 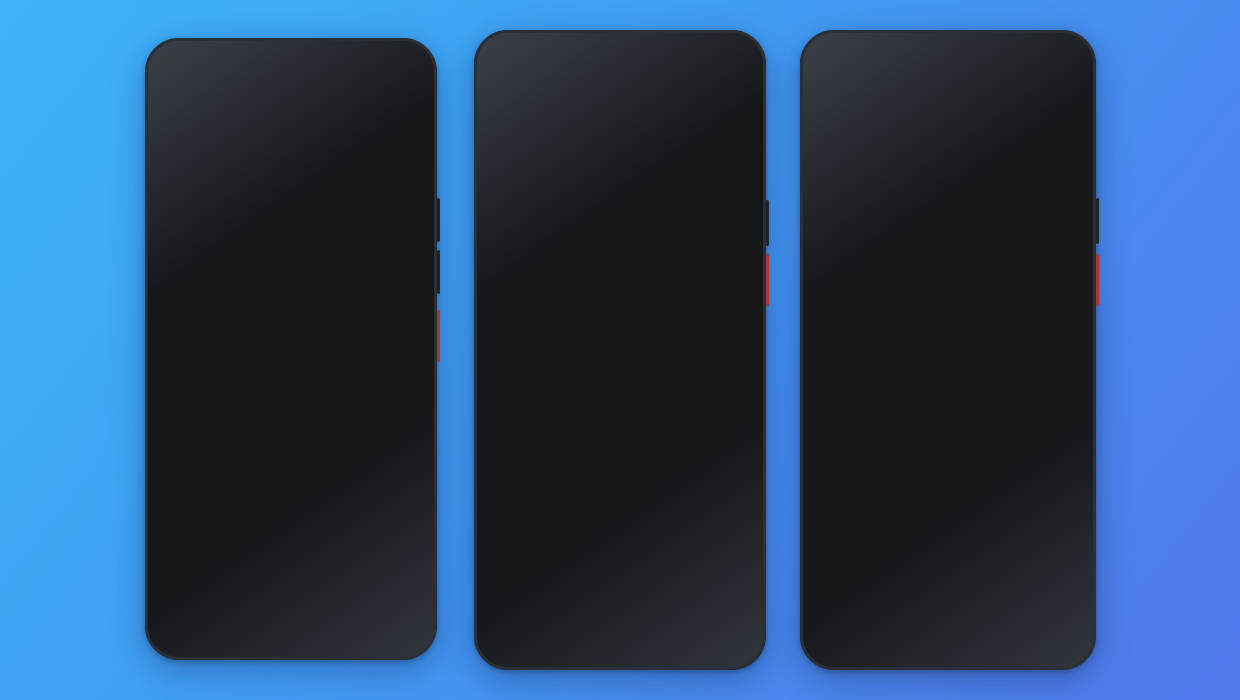 What do you see at coordinates (438, 220) in the screenshot?
I see `volume-up-button` at bounding box center [438, 220].